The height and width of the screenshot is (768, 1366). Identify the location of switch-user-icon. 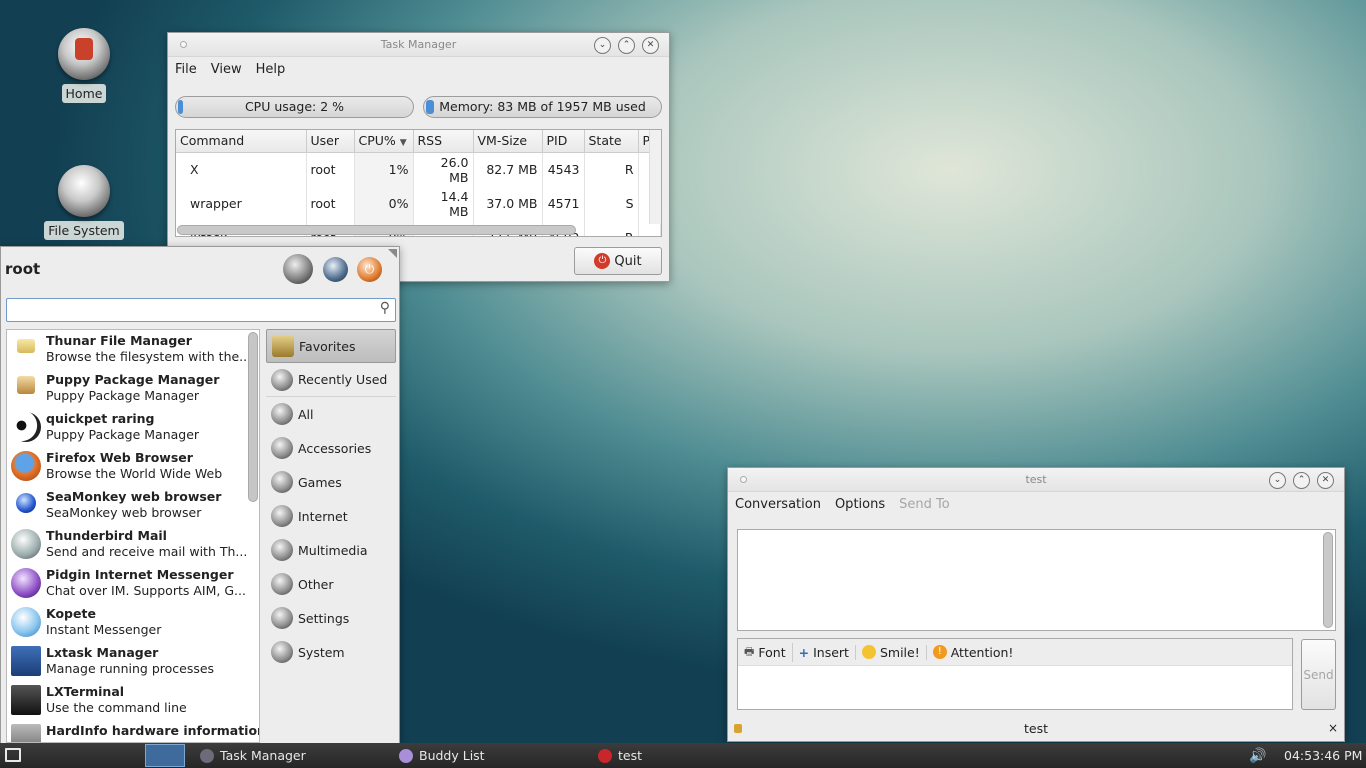
(335, 269).